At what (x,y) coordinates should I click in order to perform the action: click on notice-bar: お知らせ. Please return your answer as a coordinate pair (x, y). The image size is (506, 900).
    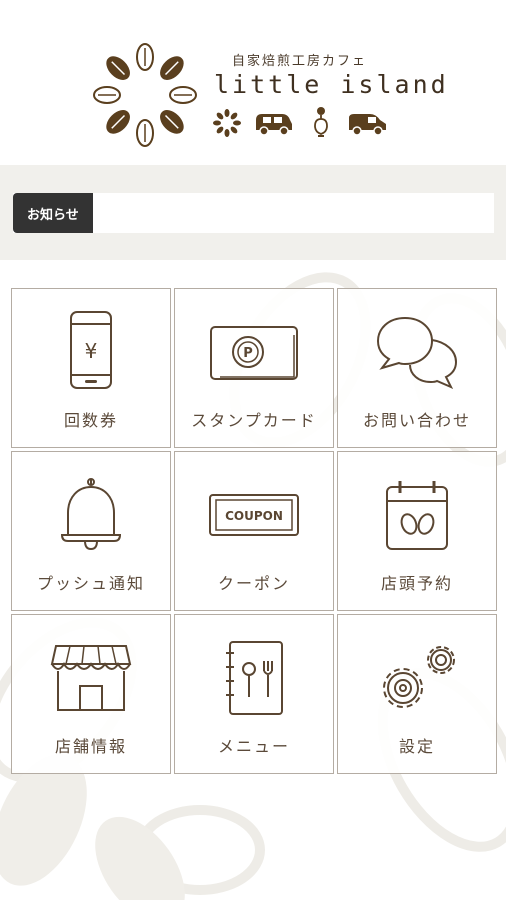
    Looking at the image, I should click on (253, 213).